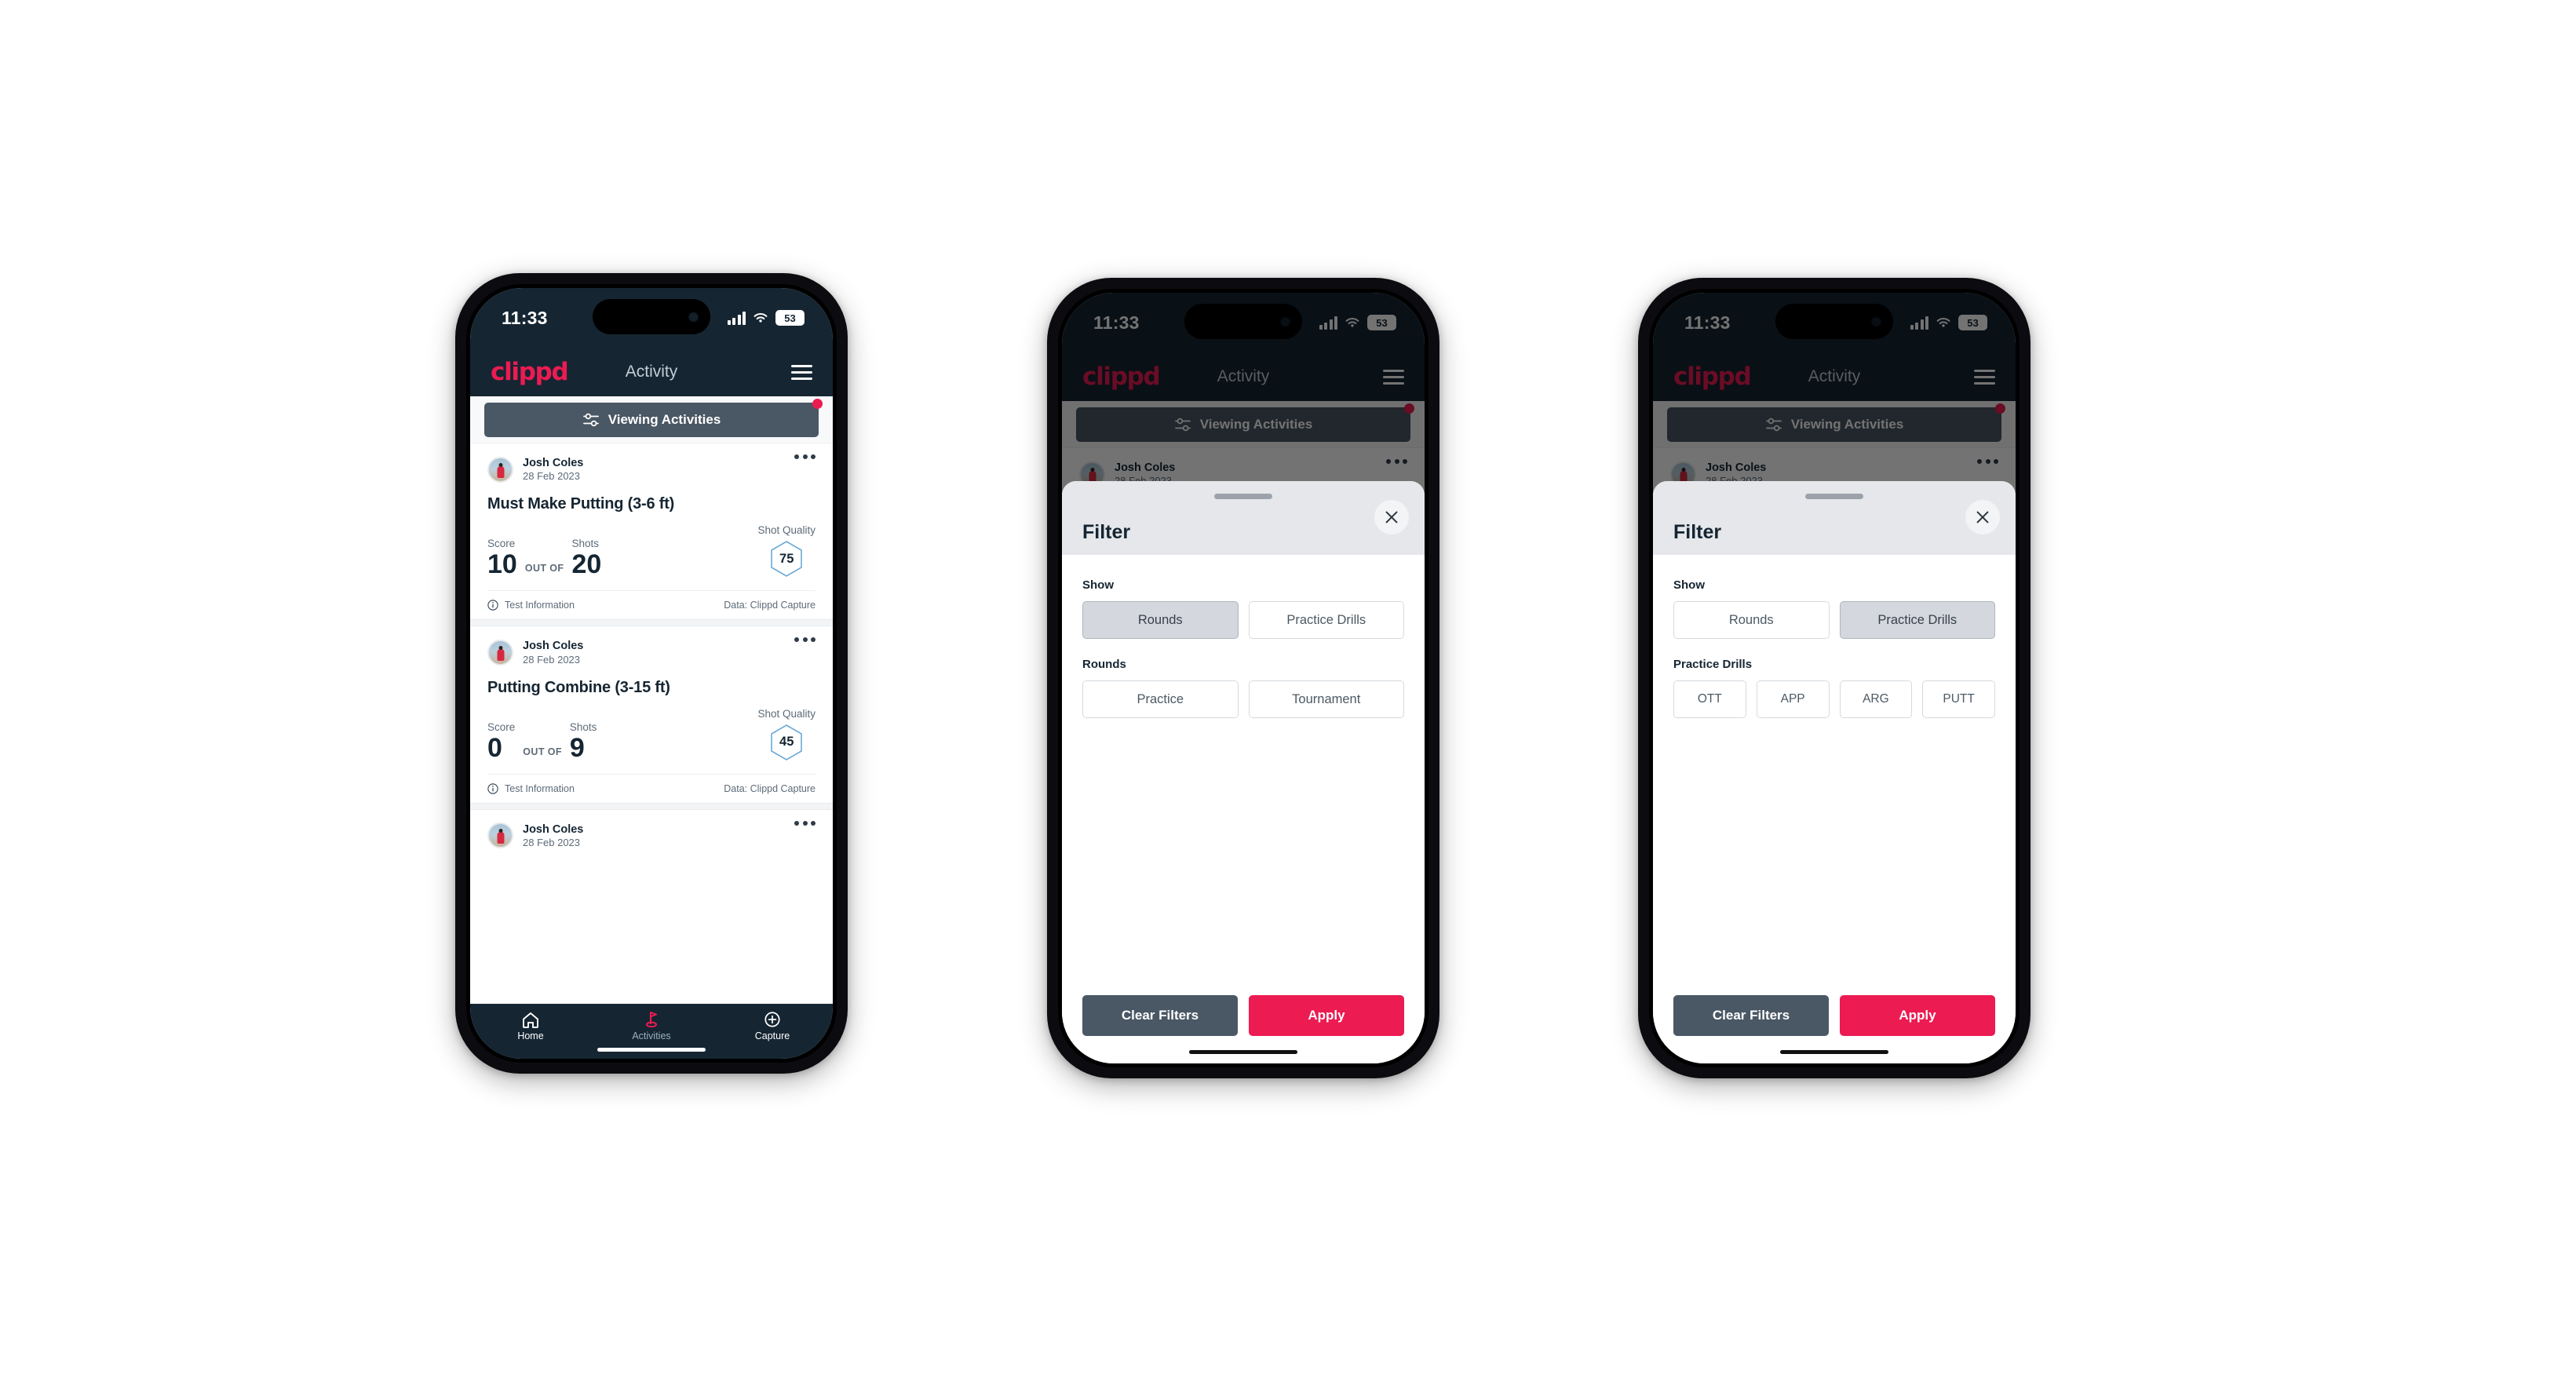  I want to click on chip-drill-putt: PUTT, so click(1959, 699).